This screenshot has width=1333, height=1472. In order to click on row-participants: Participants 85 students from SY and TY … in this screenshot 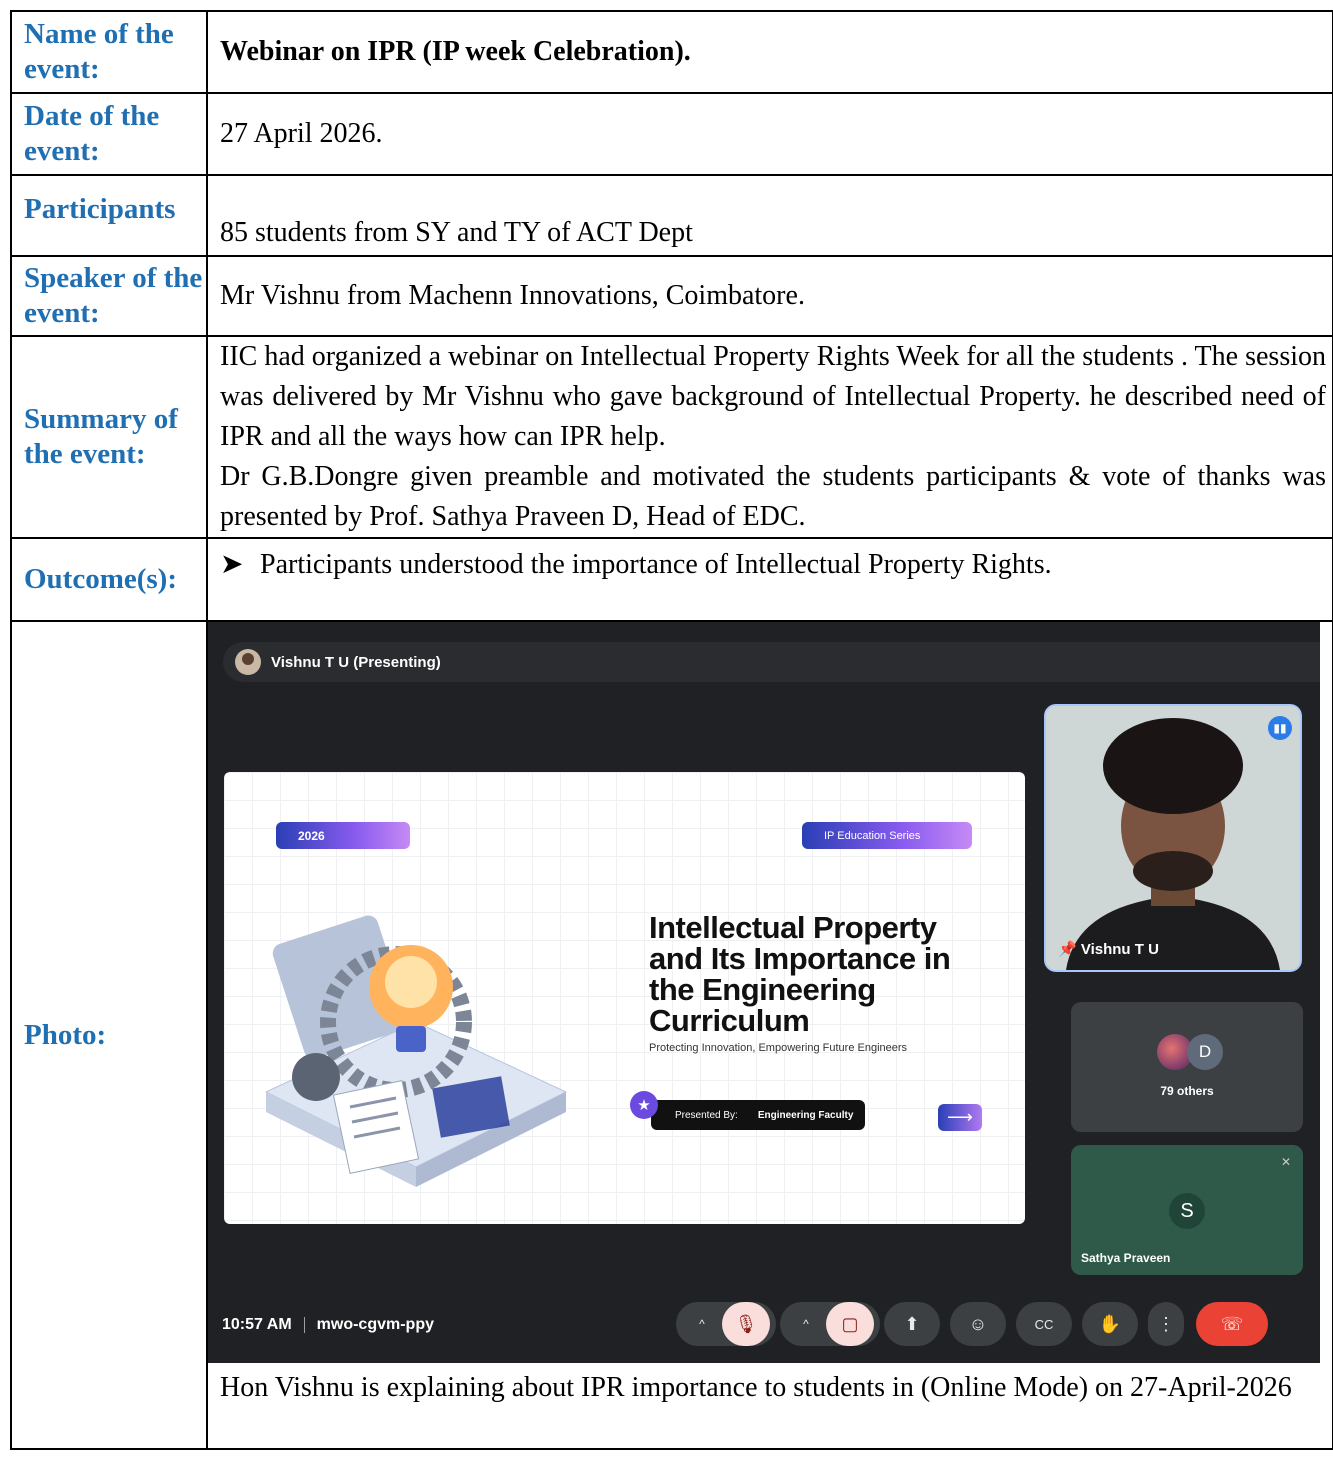, I will do `click(671, 215)`.